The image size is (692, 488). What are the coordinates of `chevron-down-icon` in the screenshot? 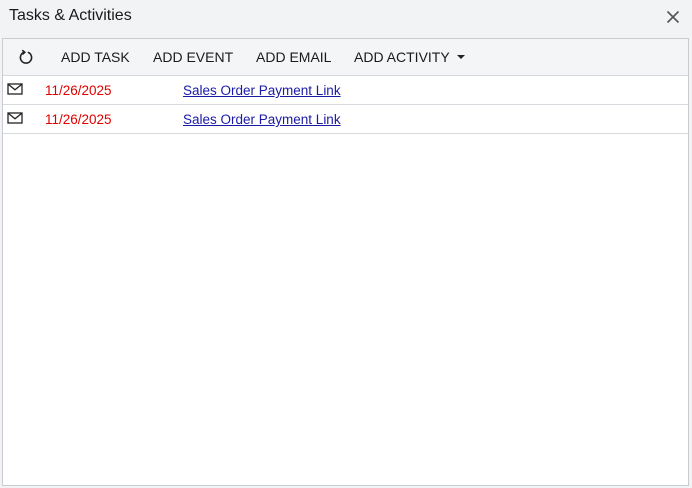 It's located at (460, 57).